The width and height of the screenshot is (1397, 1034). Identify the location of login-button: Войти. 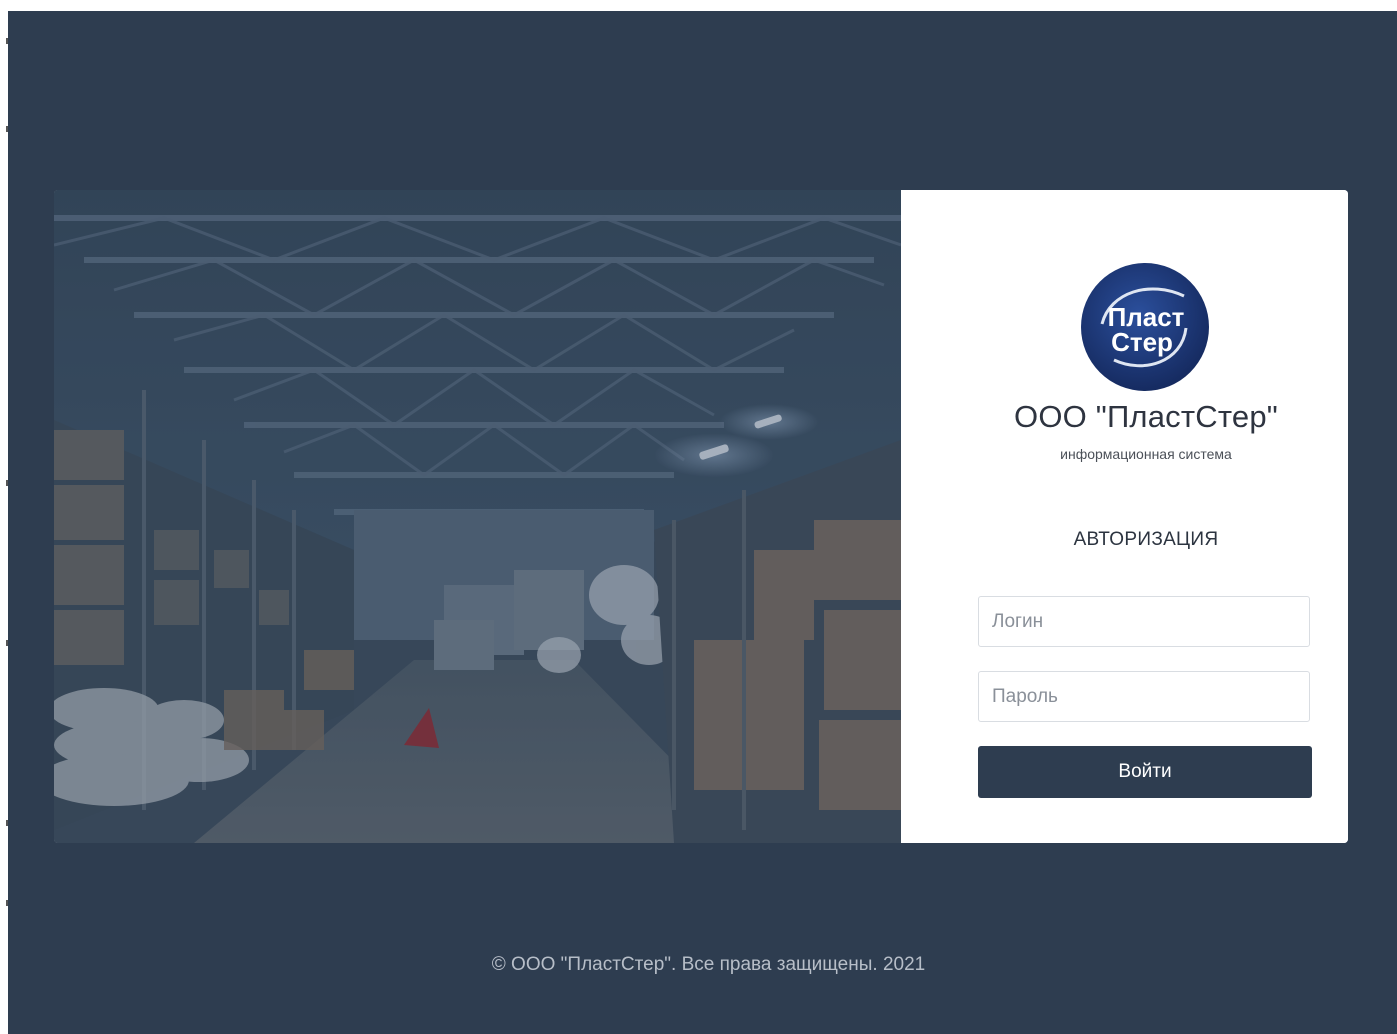
(1145, 772).